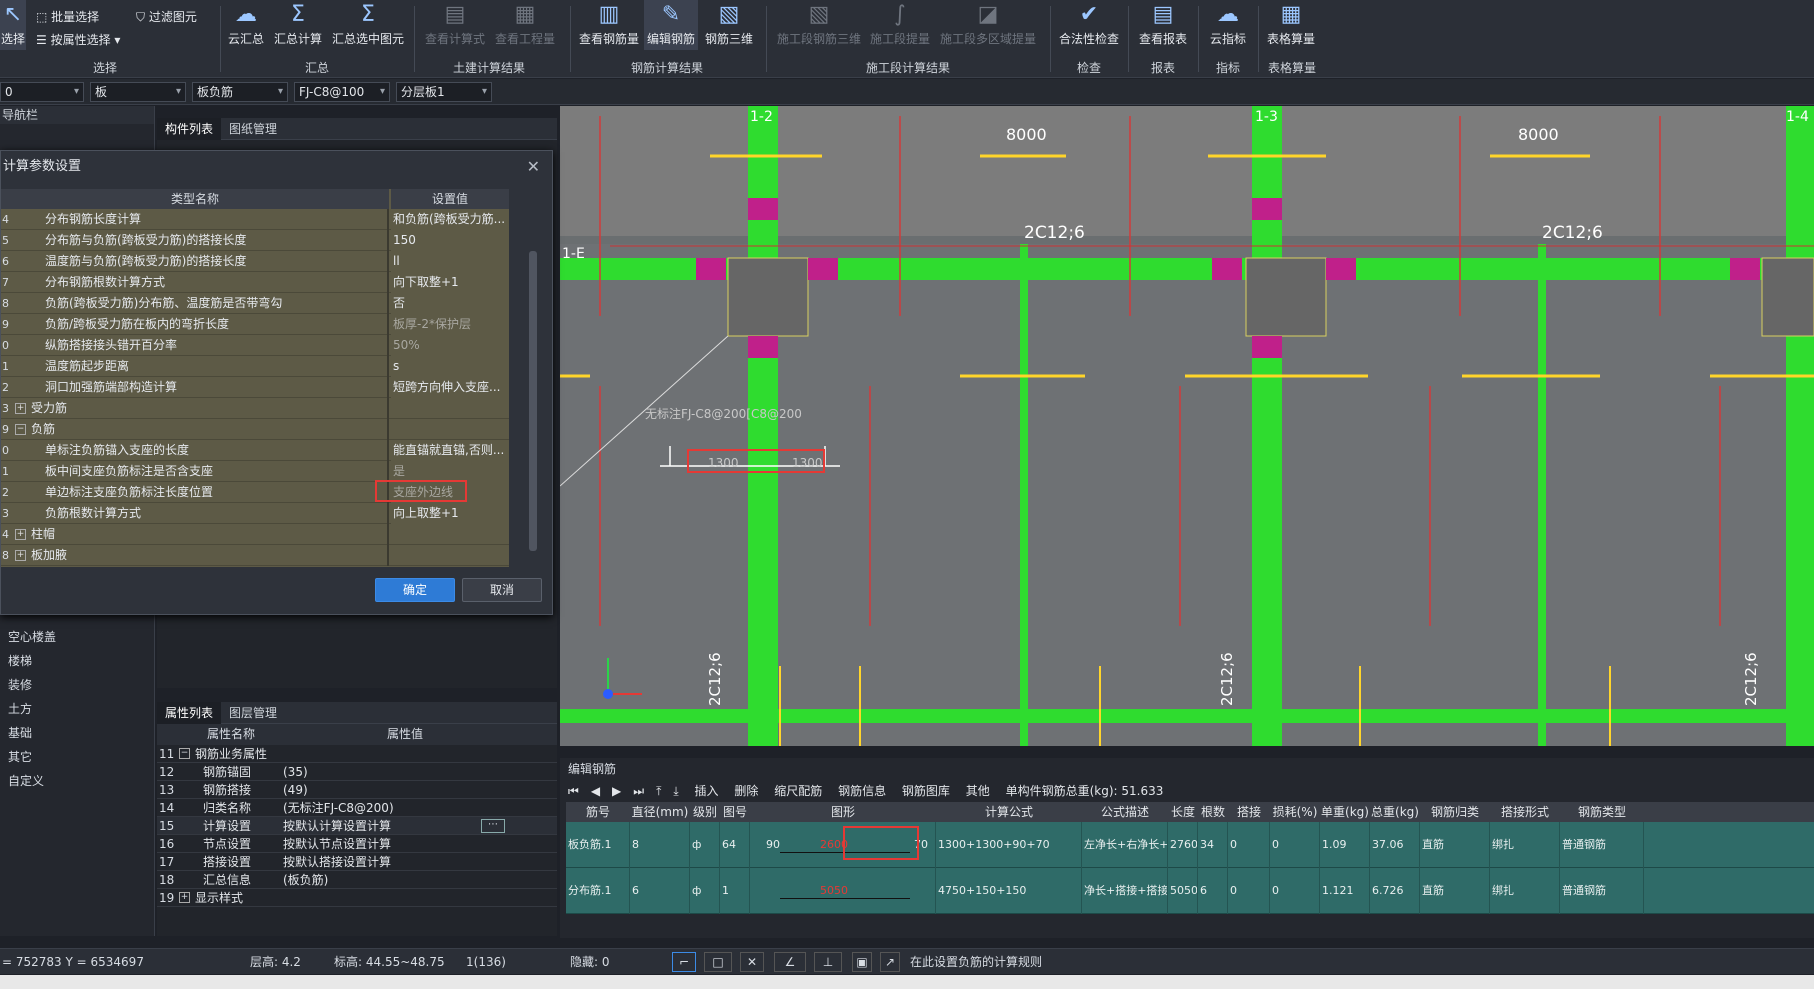 The height and width of the screenshot is (989, 1814). I want to click on tab-component-list: 构件列表, so click(189, 129).